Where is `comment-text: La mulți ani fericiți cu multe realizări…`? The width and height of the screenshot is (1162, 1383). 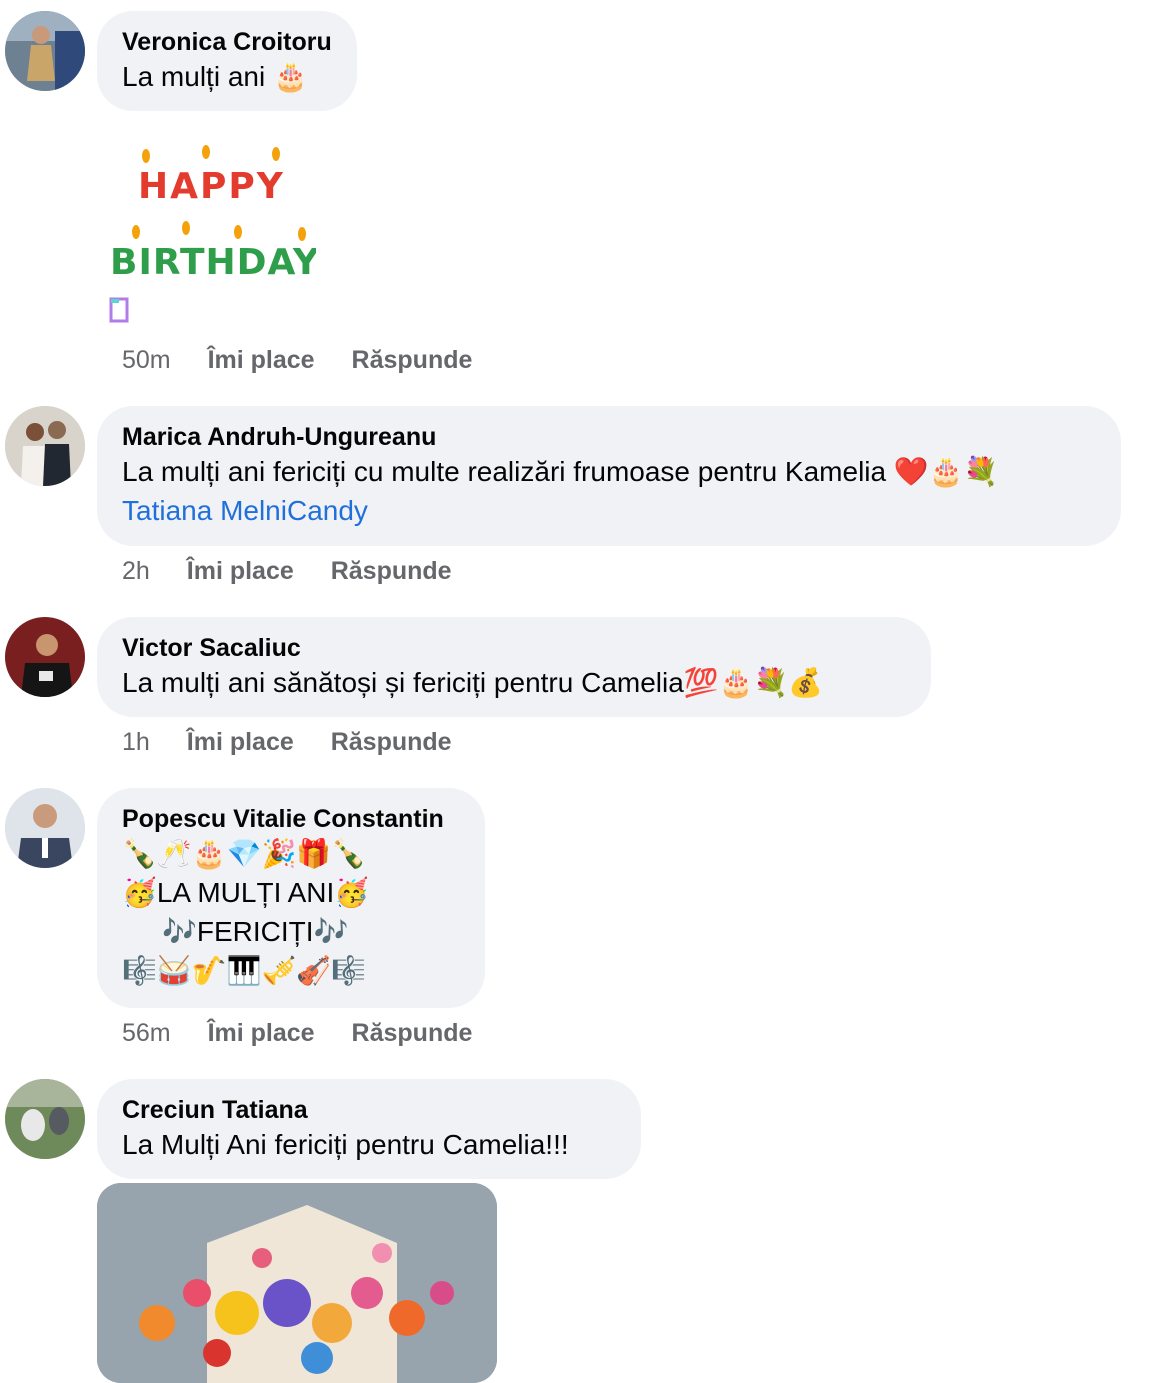
comment-text: La mulți ani fericiți cu multe realizări… is located at coordinates (560, 471).